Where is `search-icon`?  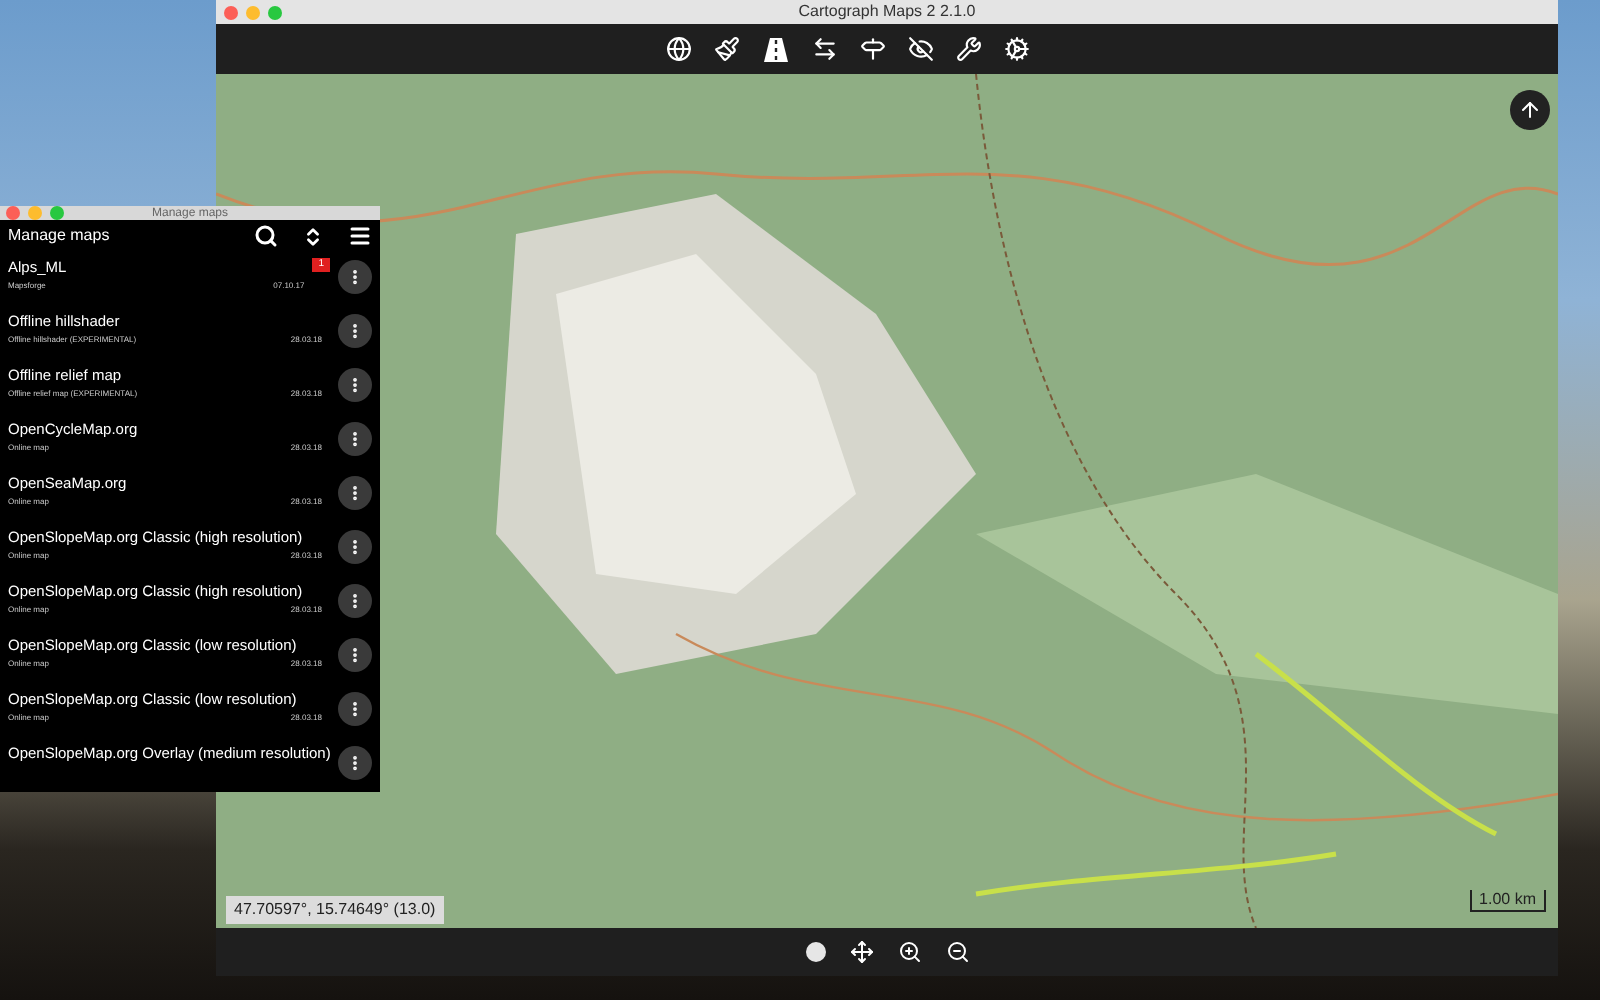 search-icon is located at coordinates (266, 236).